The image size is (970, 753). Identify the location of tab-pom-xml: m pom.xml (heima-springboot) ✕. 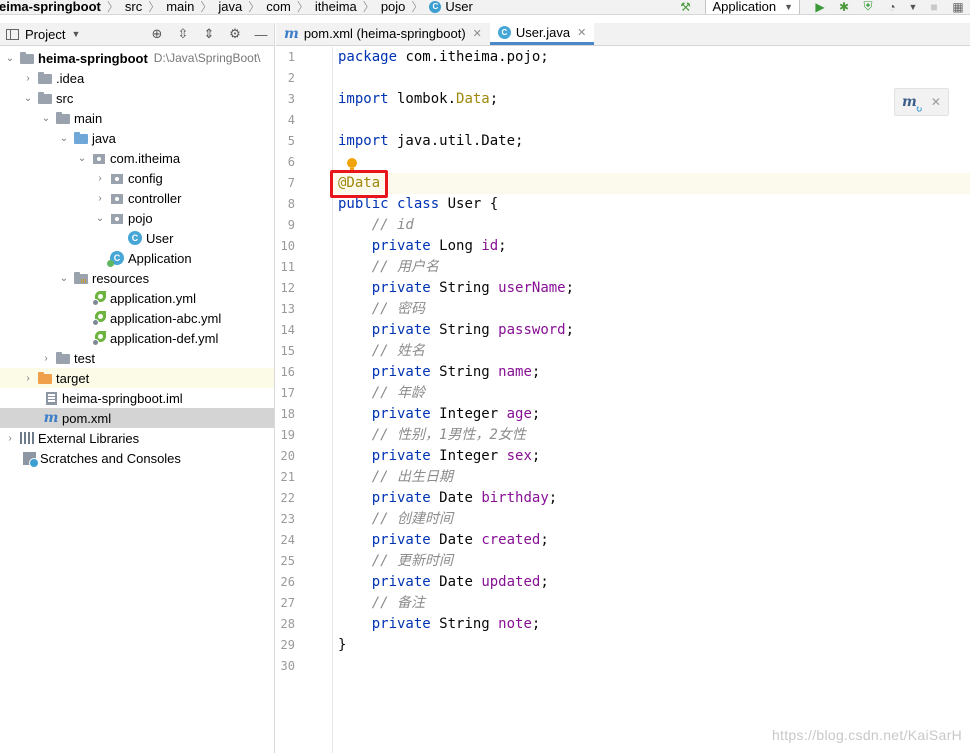
(383, 33).